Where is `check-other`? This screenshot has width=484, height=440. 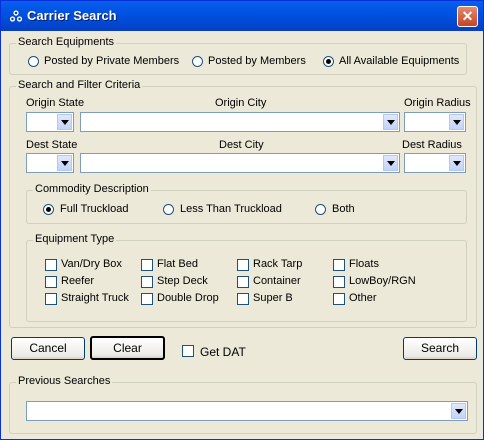 check-other is located at coordinates (339, 299).